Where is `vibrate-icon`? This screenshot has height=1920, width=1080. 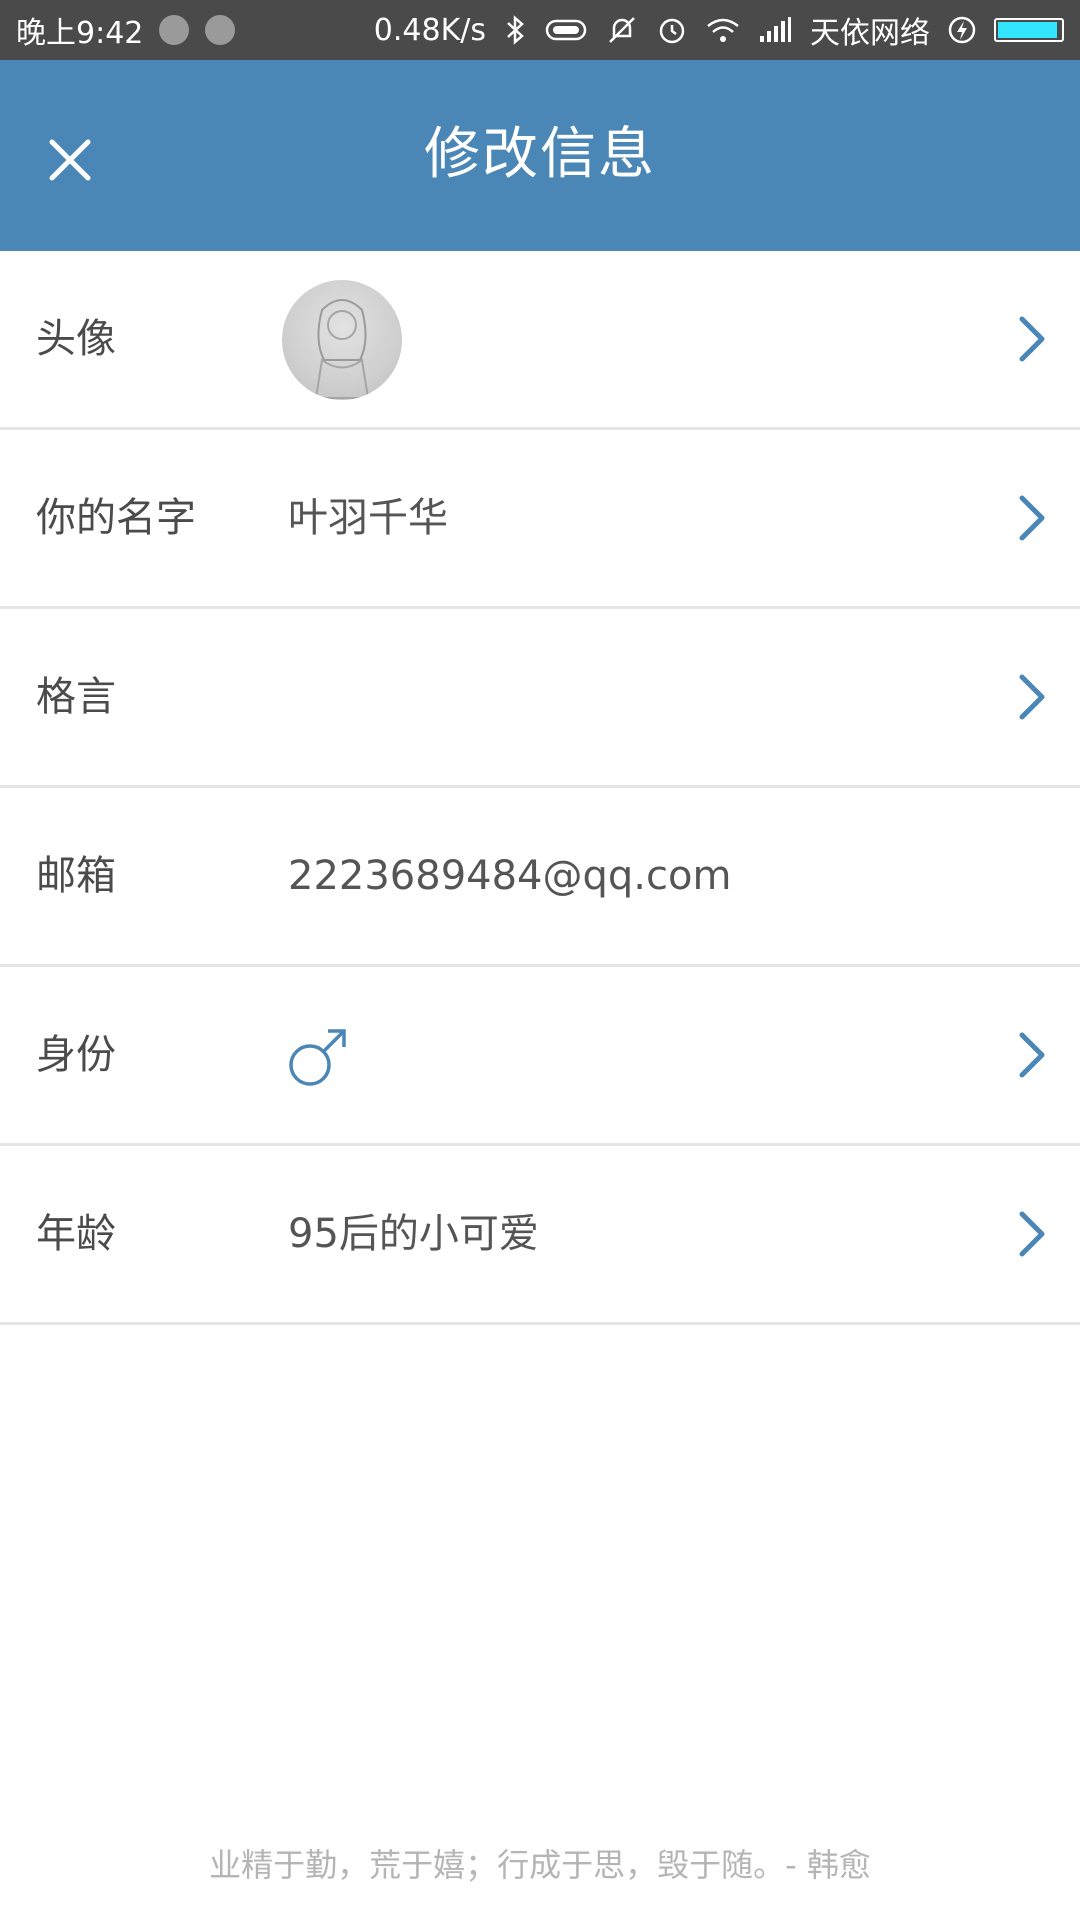 vibrate-icon is located at coordinates (566, 30).